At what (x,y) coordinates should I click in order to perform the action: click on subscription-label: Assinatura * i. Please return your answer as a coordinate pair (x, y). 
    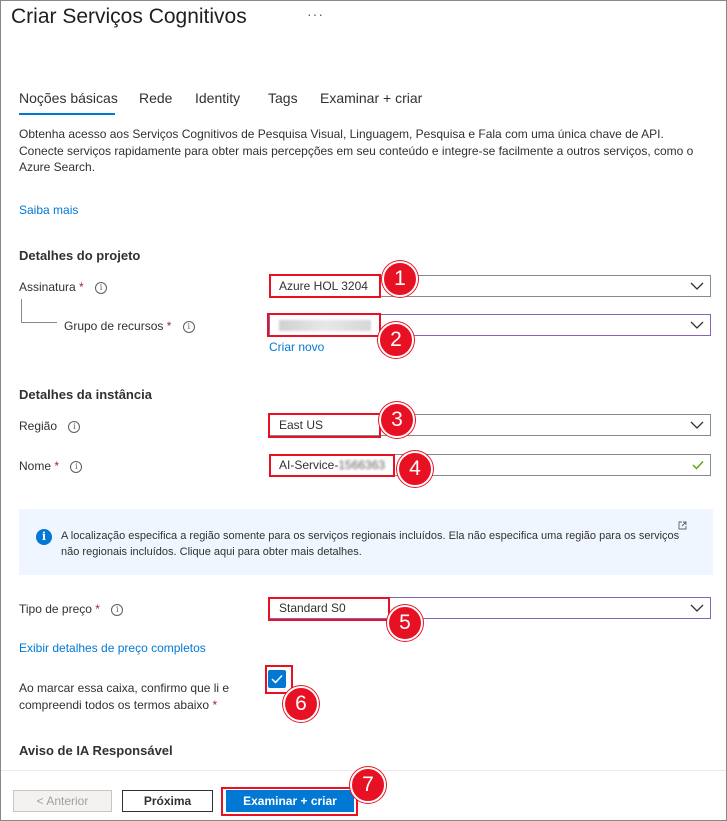
    Looking at the image, I should click on (63, 287).